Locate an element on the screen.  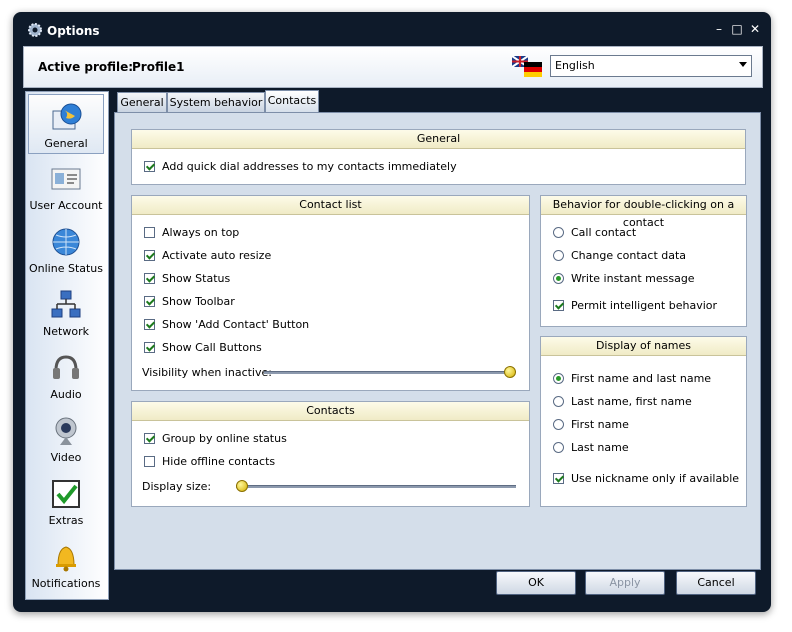
sidebar-item-network: Network is located at coordinates (66, 313).